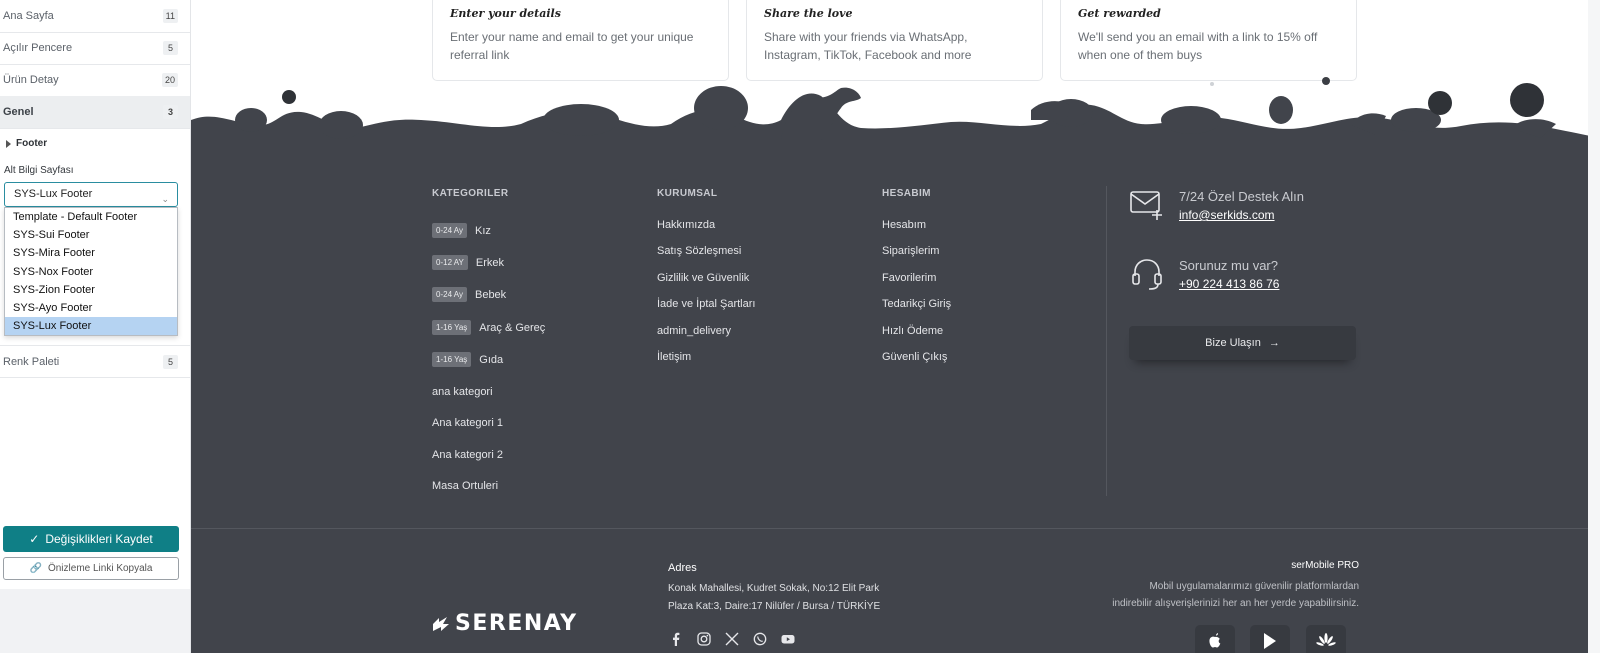 This screenshot has width=1600, height=653. Describe the element at coordinates (467, 359) in the screenshot. I see `category-link: 1-16 Yaş Gıda` at that location.